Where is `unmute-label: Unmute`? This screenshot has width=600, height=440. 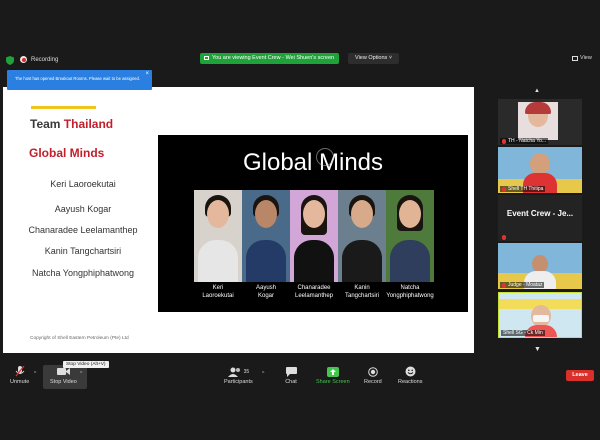
unmute-label: Unmute is located at coordinates (20, 382).